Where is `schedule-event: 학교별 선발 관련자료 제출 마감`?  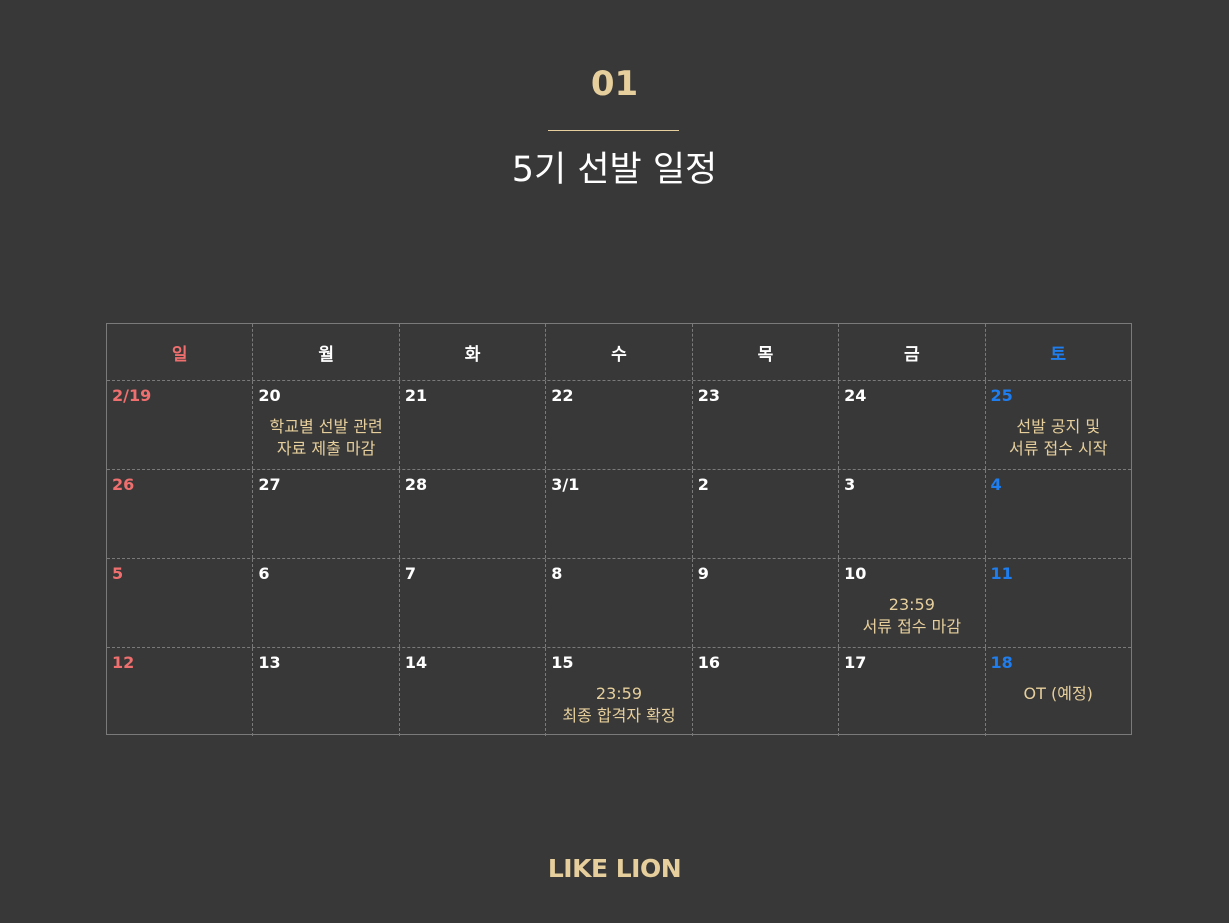 schedule-event: 학교별 선발 관련자료 제출 마감 is located at coordinates (325, 438).